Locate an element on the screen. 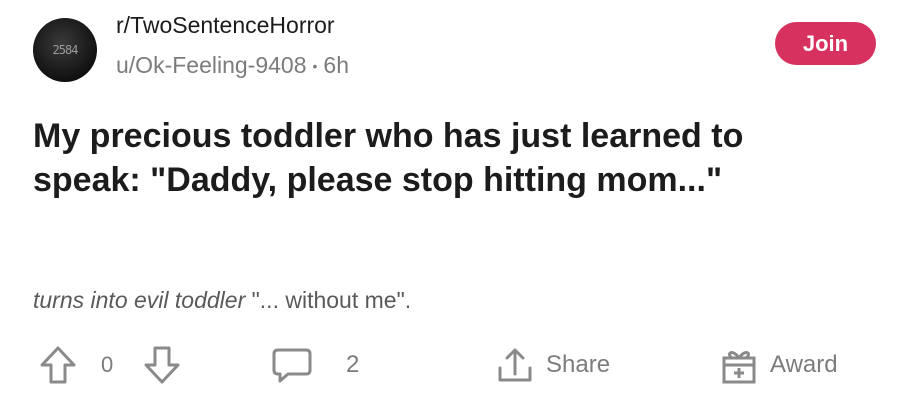 The image size is (900, 402). author-link: u/Ok-Feeling-9408 is located at coordinates (211, 65).